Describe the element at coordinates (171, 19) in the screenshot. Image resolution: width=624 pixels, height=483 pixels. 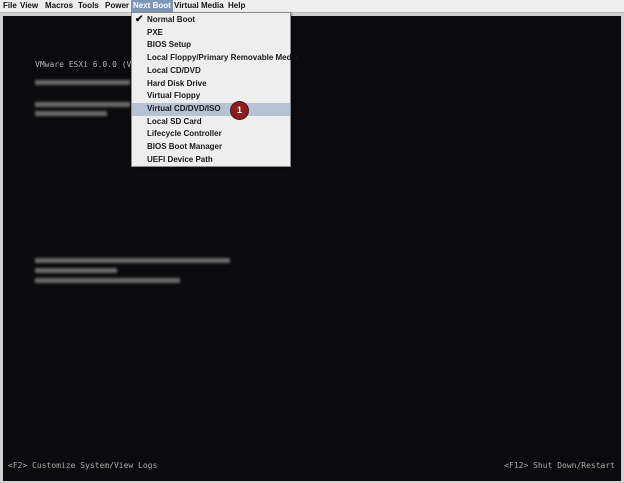
I see `boot-option-label: Normal Boot` at that location.